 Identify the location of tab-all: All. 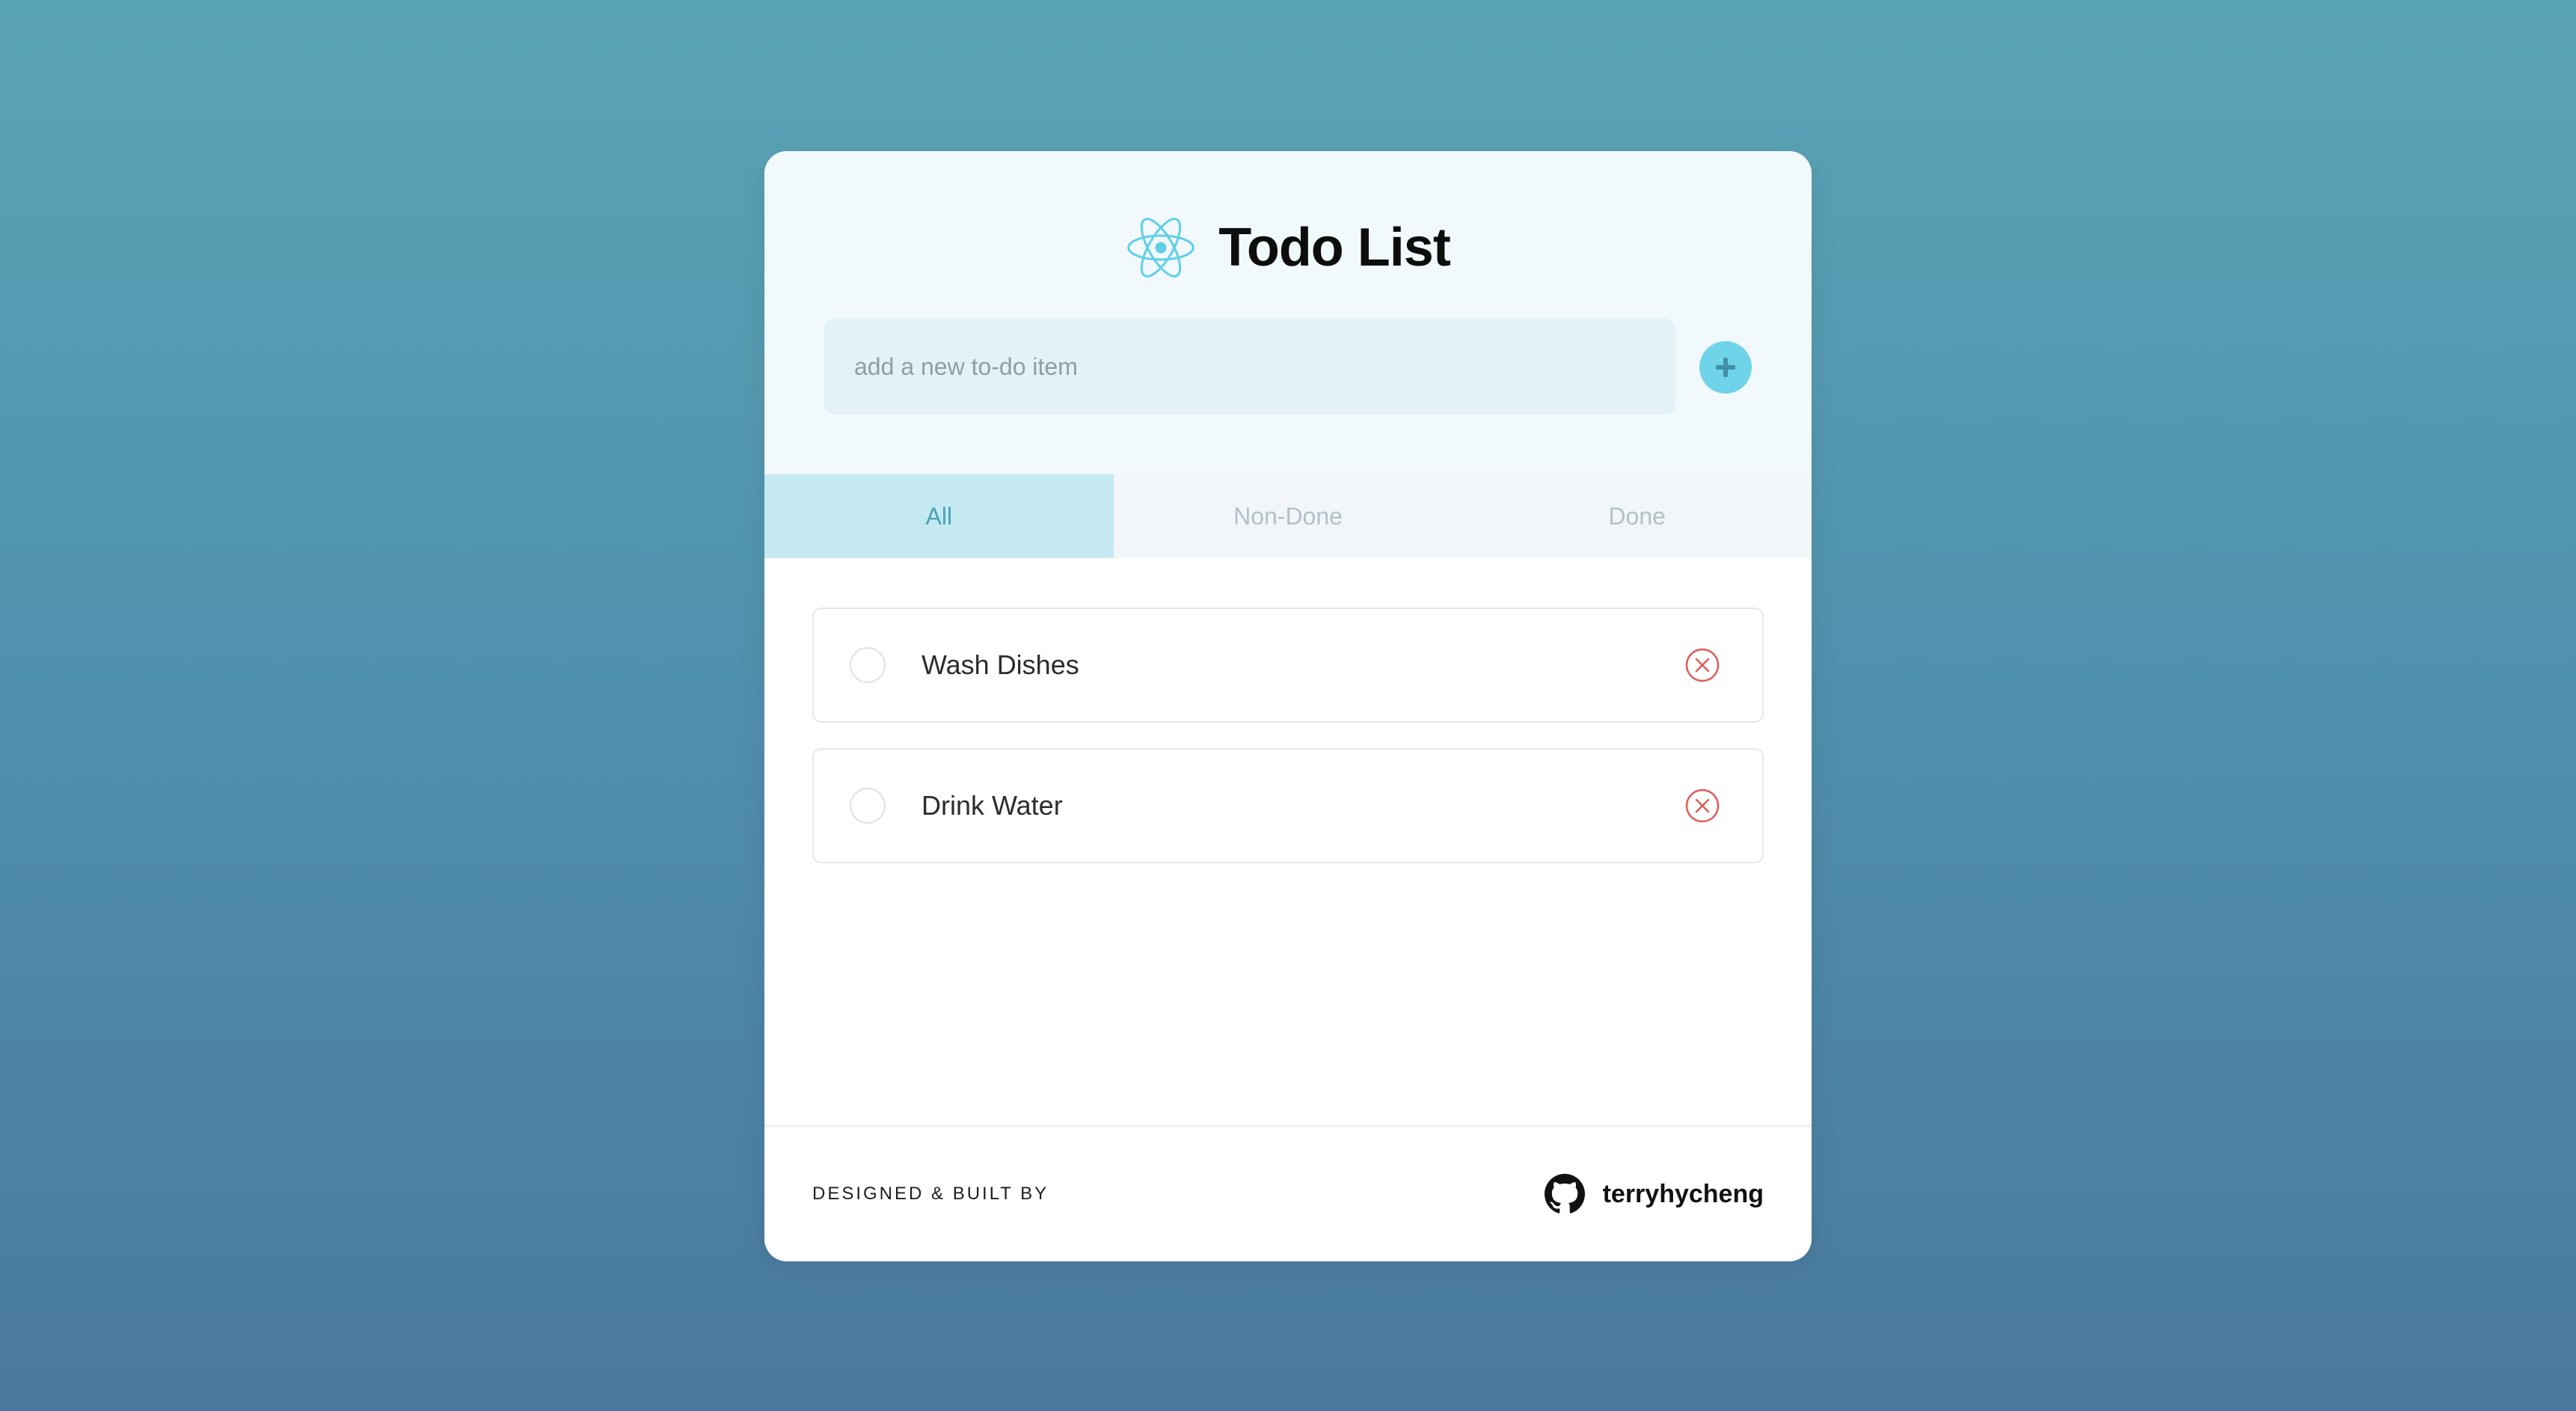
(939, 516).